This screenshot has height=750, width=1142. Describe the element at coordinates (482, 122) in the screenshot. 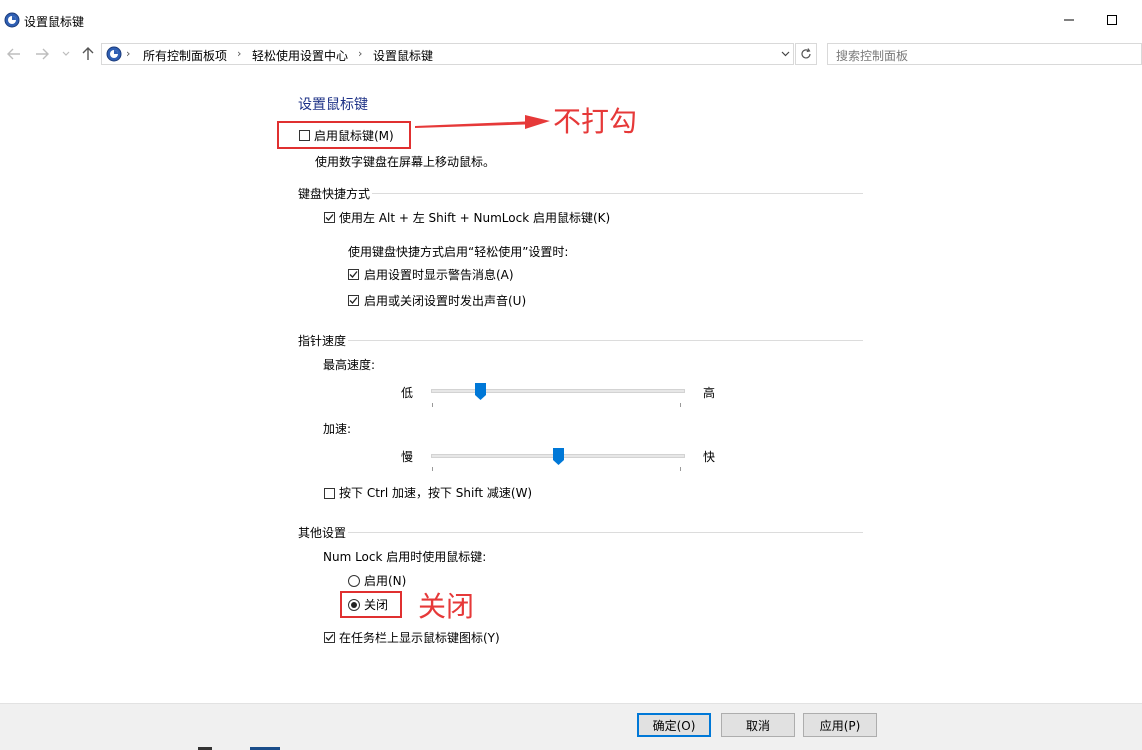

I see `annotation-arrow-icon` at that location.